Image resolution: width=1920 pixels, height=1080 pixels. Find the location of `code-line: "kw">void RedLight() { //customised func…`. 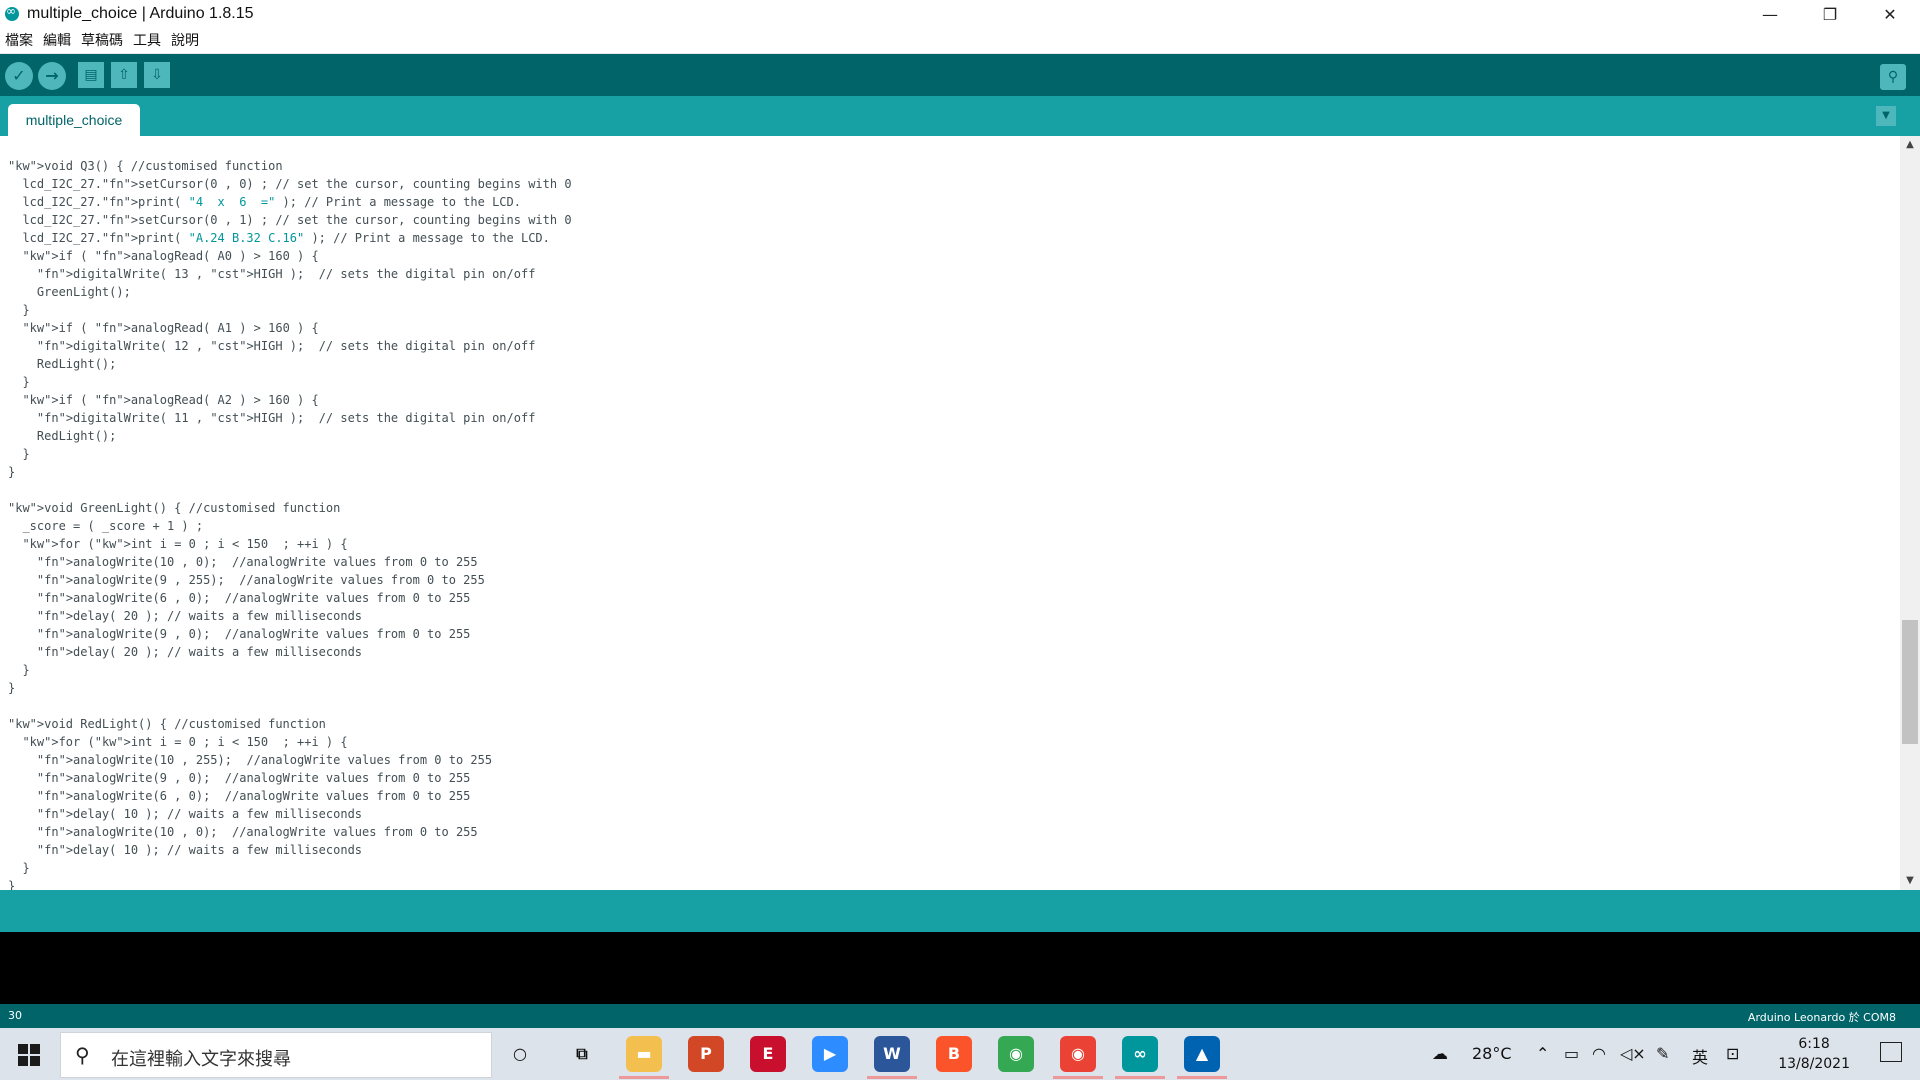

code-line: "kw">void RedLight() { //customised func… is located at coordinates (290, 724).